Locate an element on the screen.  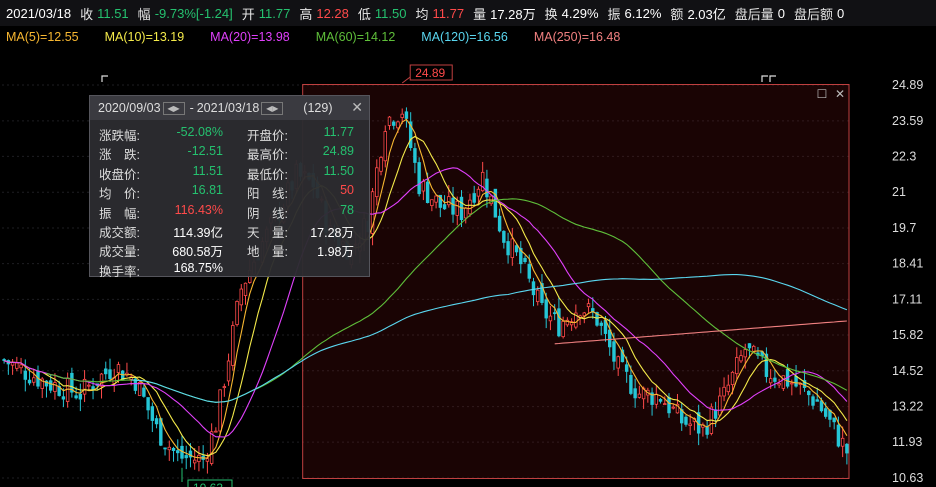
after-volume-label: 盘后量 is located at coordinates (754, 14).